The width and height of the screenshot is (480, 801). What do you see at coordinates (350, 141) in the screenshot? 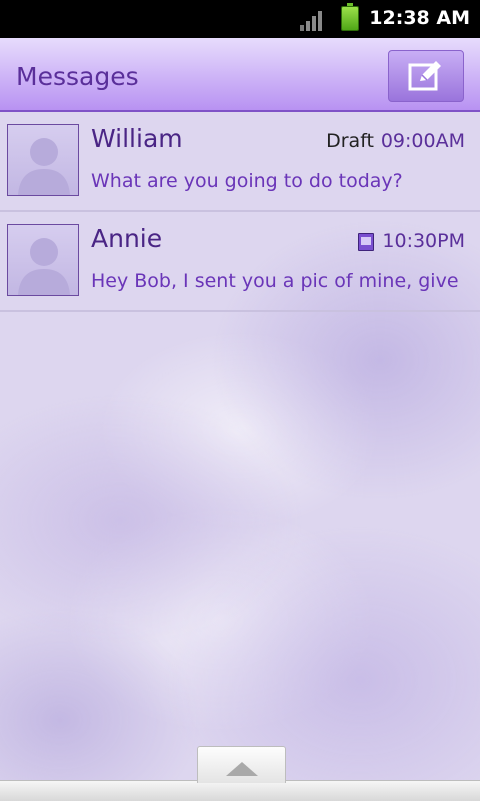
I see `draft-label: Draft` at bounding box center [350, 141].